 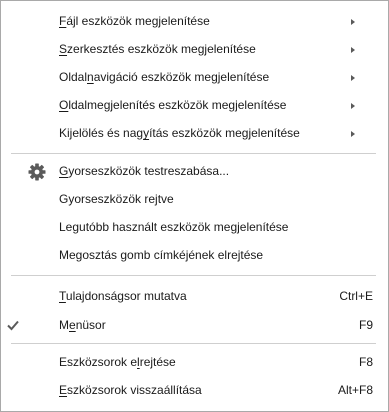 I want to click on menu-item-label: Eszközsorok visszaállítása, so click(x=130, y=390).